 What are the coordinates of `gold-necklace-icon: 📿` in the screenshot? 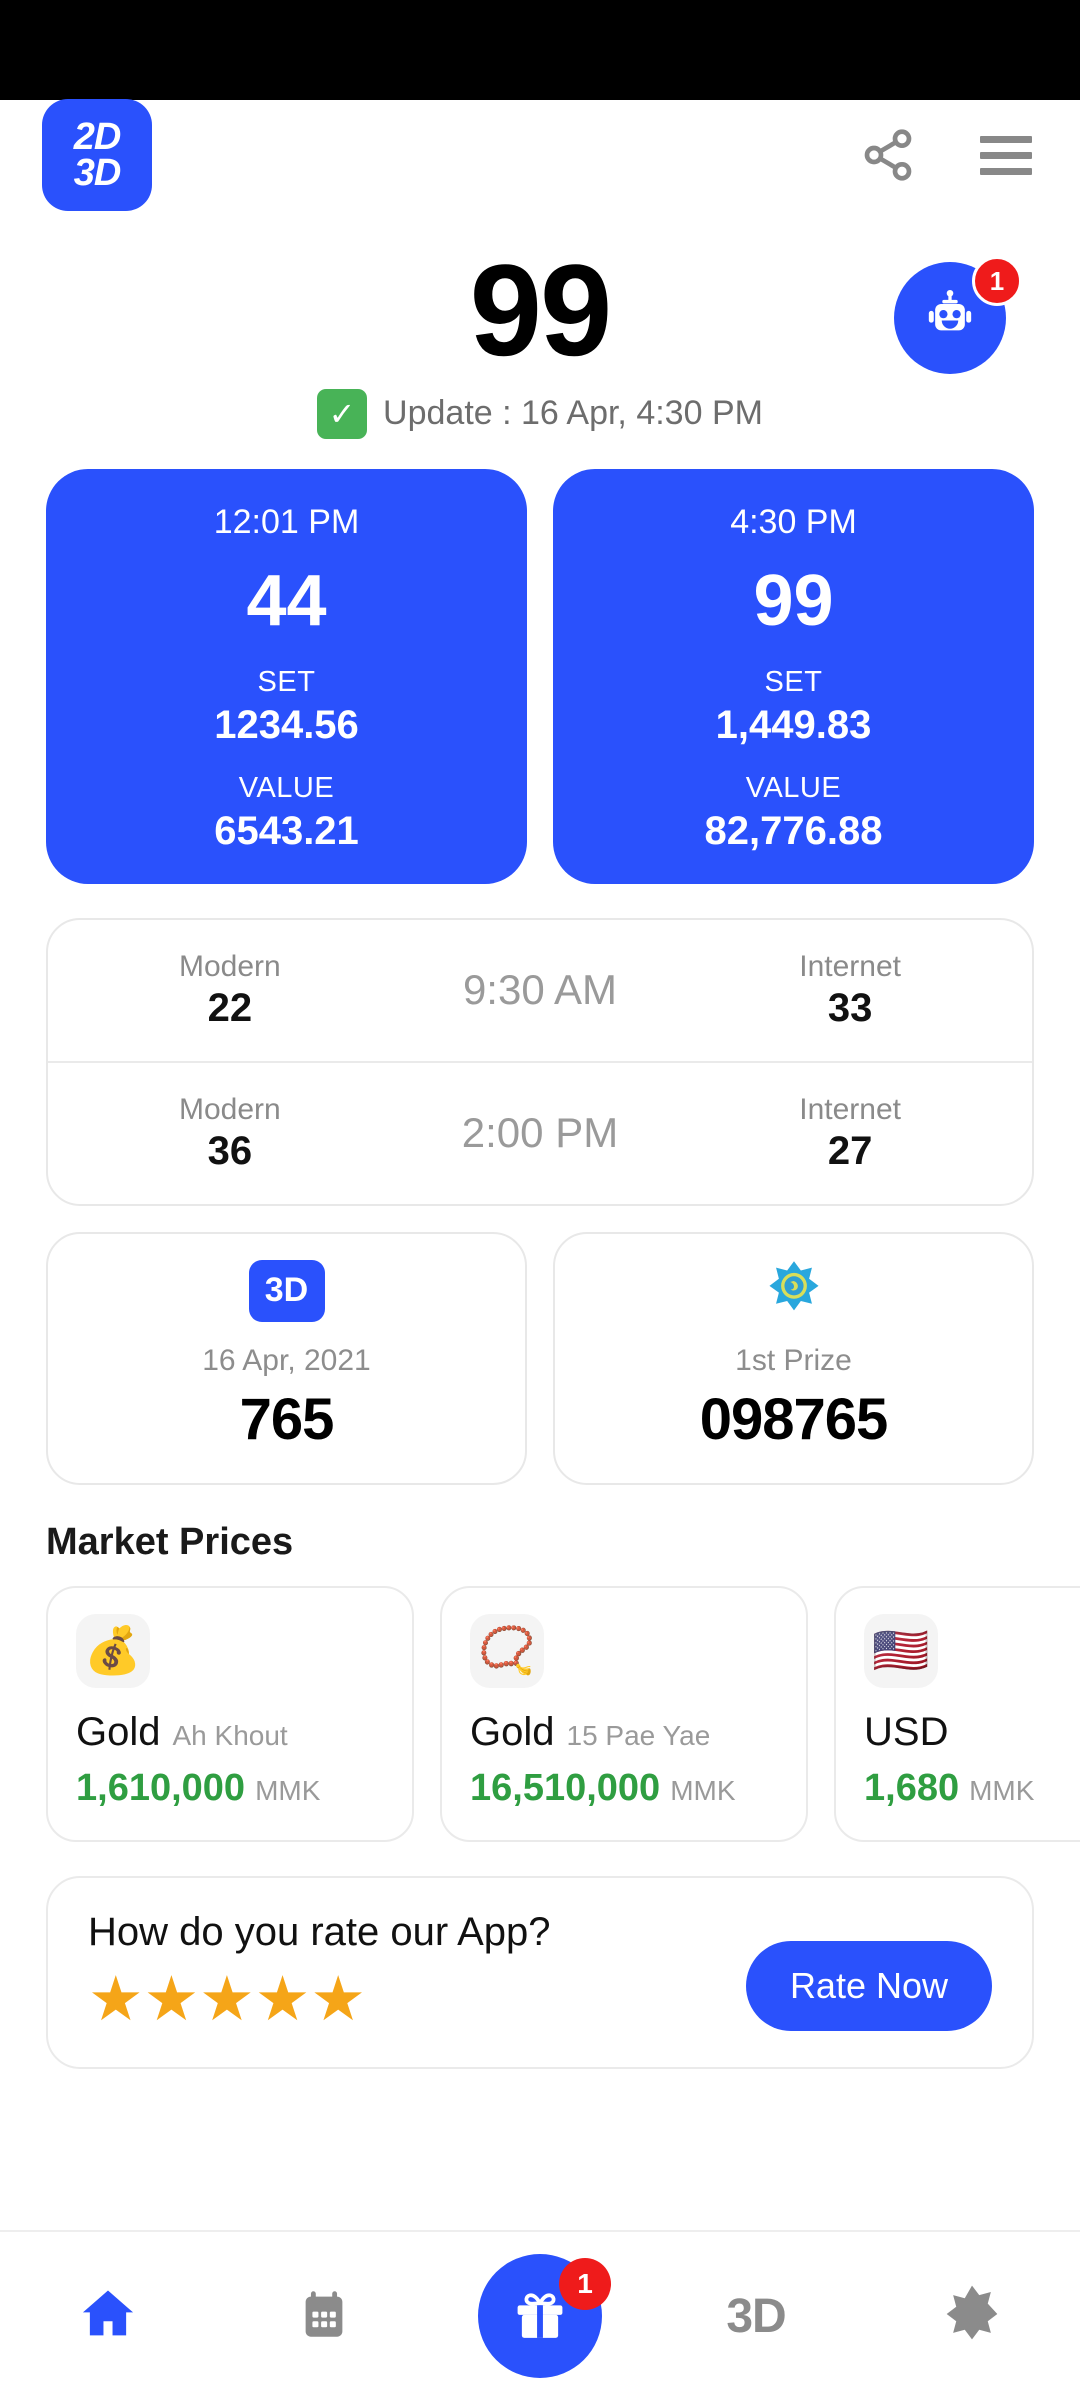 It's located at (507, 1650).